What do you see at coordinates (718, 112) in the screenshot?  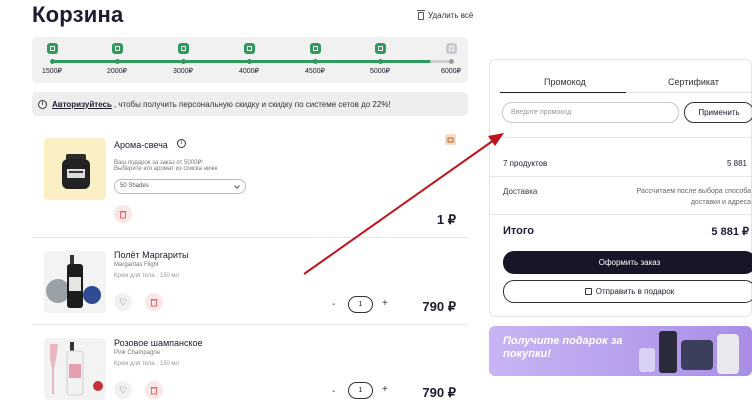 I see `apply-promo-button: Применить` at bounding box center [718, 112].